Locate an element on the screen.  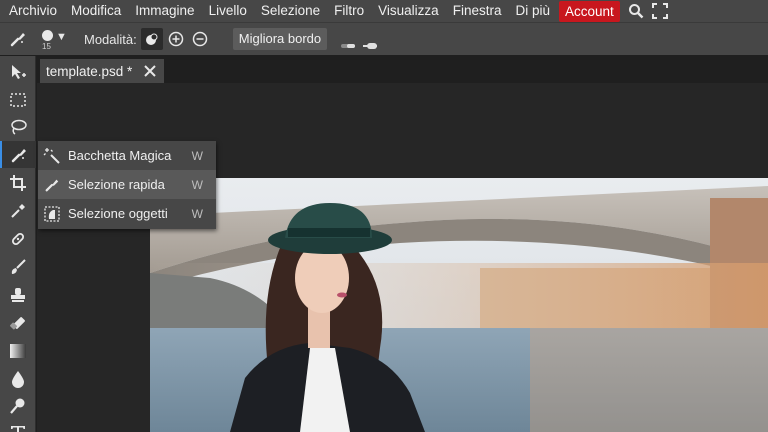
menu-selezione: Selezione is located at coordinates (290, 11).